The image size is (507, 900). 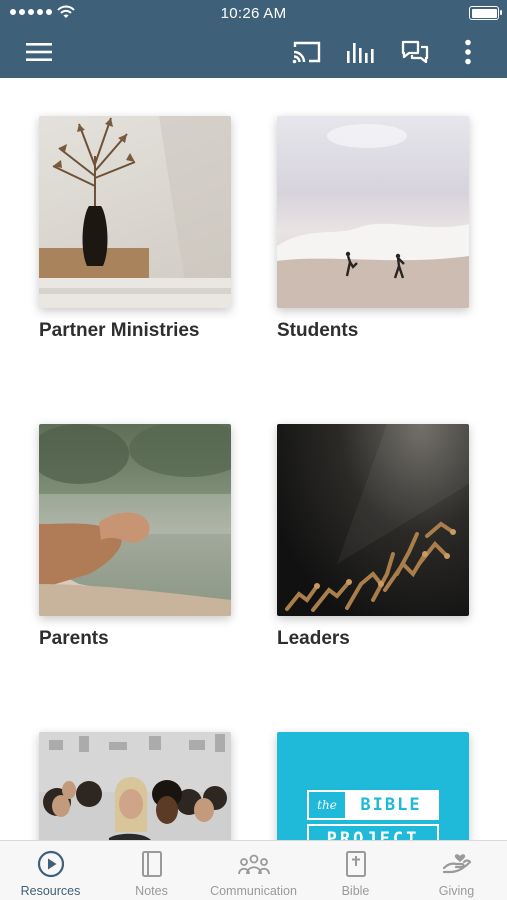 I want to click on tile-leaders: Leaders, so click(x=373, y=537).